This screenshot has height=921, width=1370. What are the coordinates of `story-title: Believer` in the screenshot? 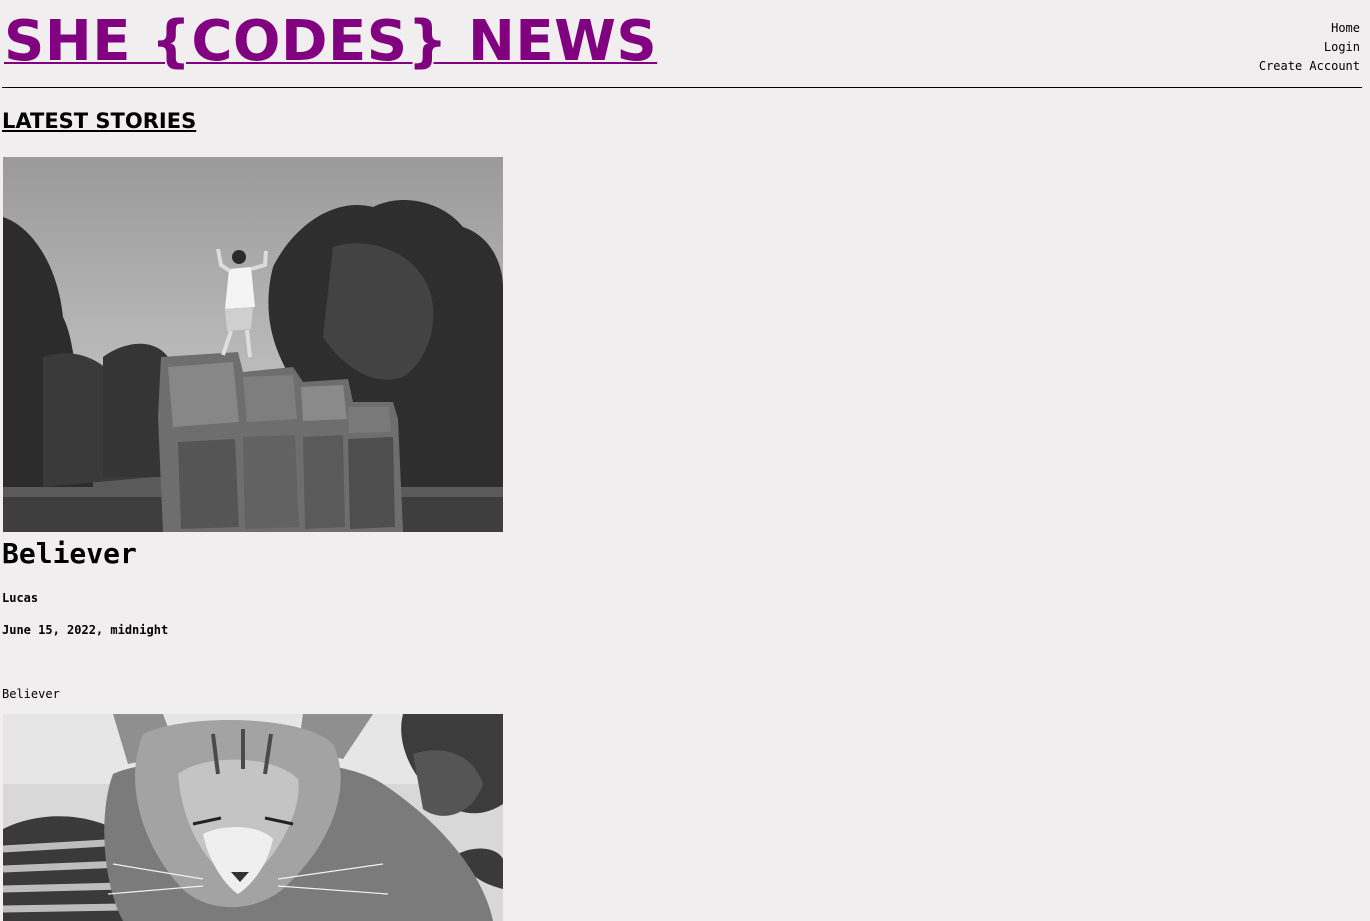 It's located at (69, 554).